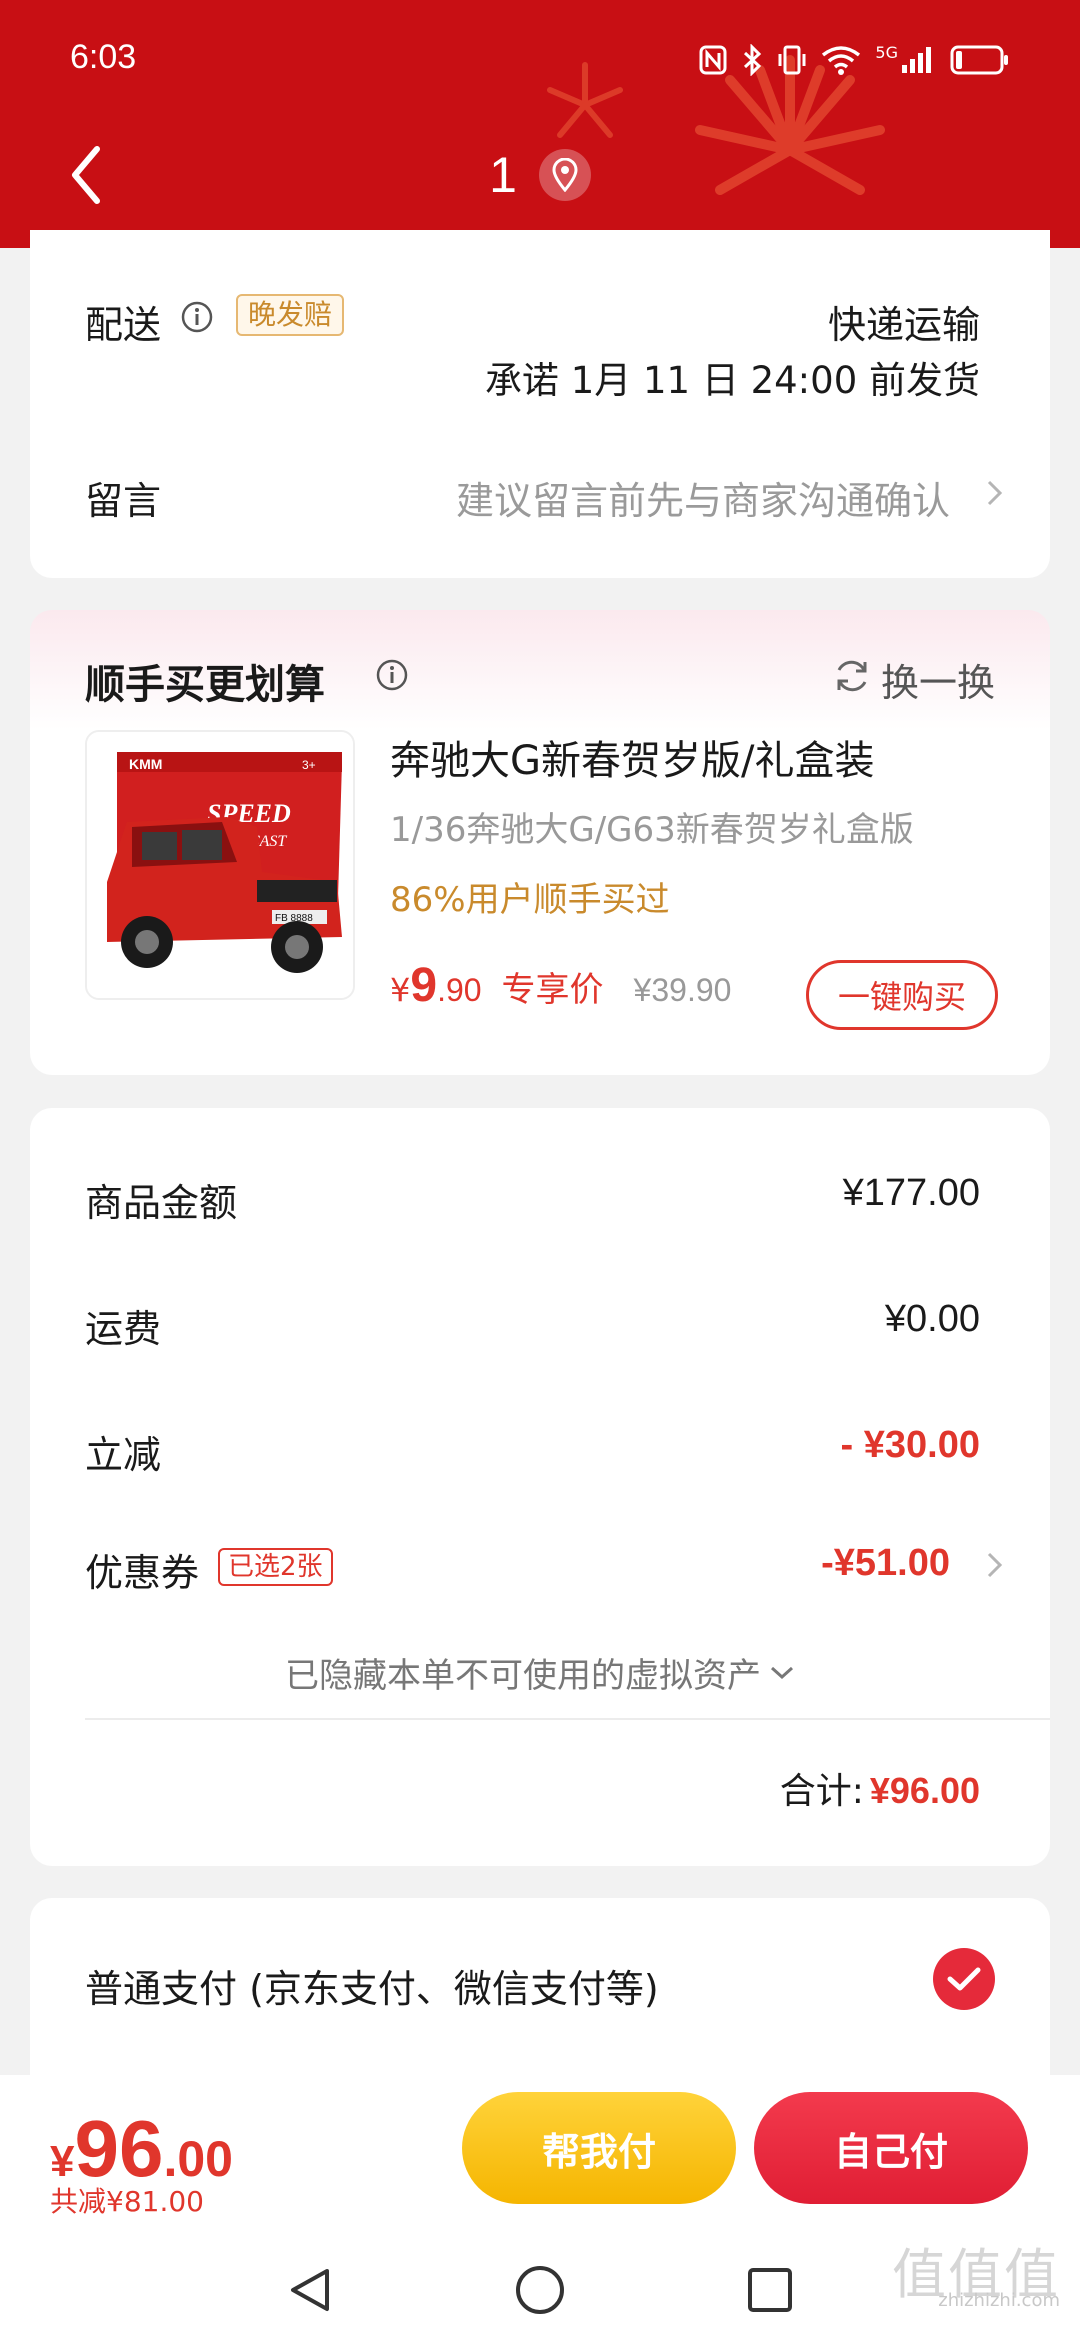 The width and height of the screenshot is (1080, 2340). What do you see at coordinates (540, 124) in the screenshot?
I see `header-bar: 6:03 5G 1` at bounding box center [540, 124].